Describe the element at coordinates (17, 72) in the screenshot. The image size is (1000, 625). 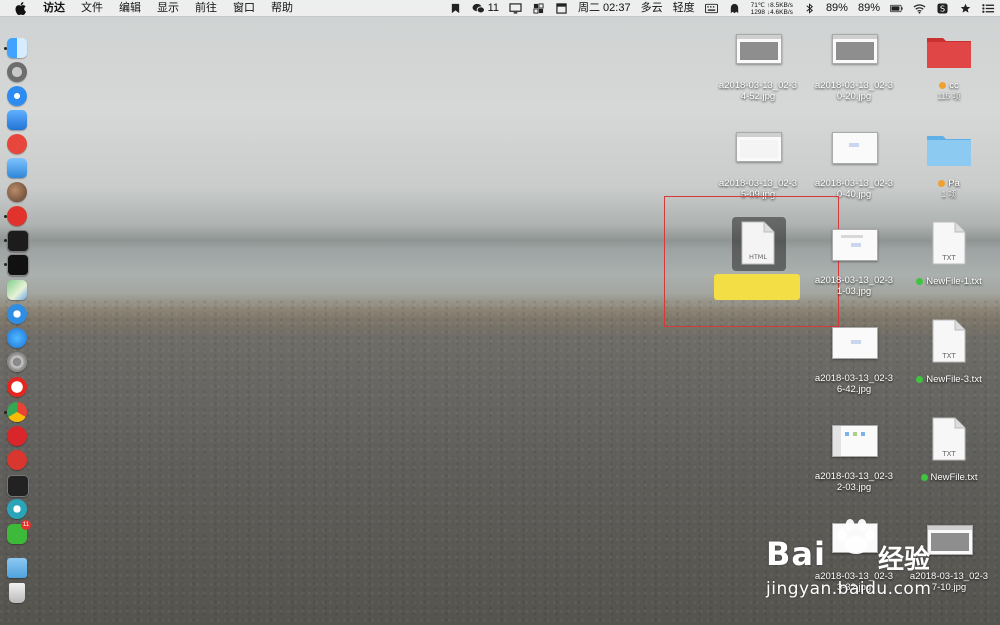
I see `launchpad-icon` at that location.